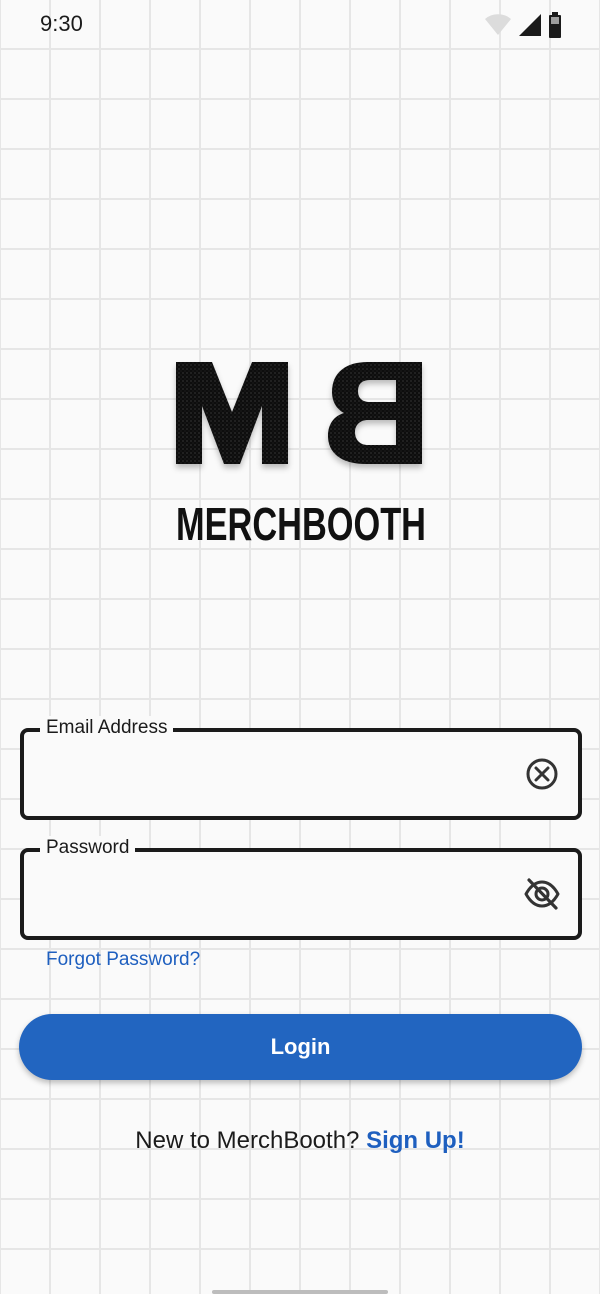  I want to click on merchbooth-logo: MERCHBOOTH, so click(301, 453).